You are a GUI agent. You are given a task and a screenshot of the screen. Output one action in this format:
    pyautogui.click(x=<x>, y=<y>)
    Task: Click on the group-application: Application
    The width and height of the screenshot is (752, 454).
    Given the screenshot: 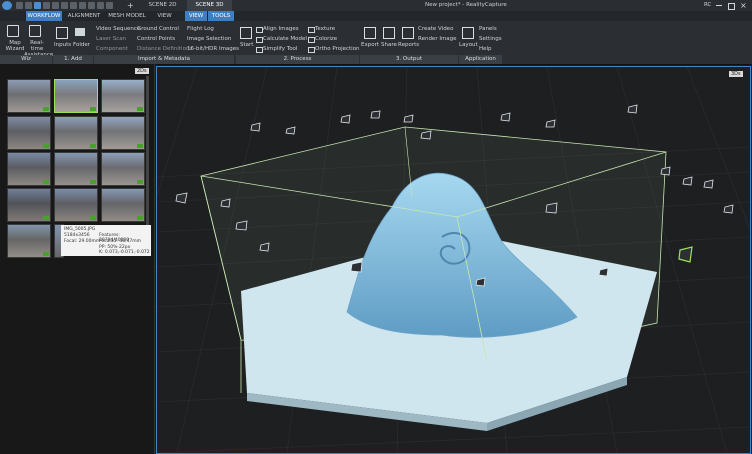 What is the action you would take?
    pyautogui.click(x=480, y=59)
    